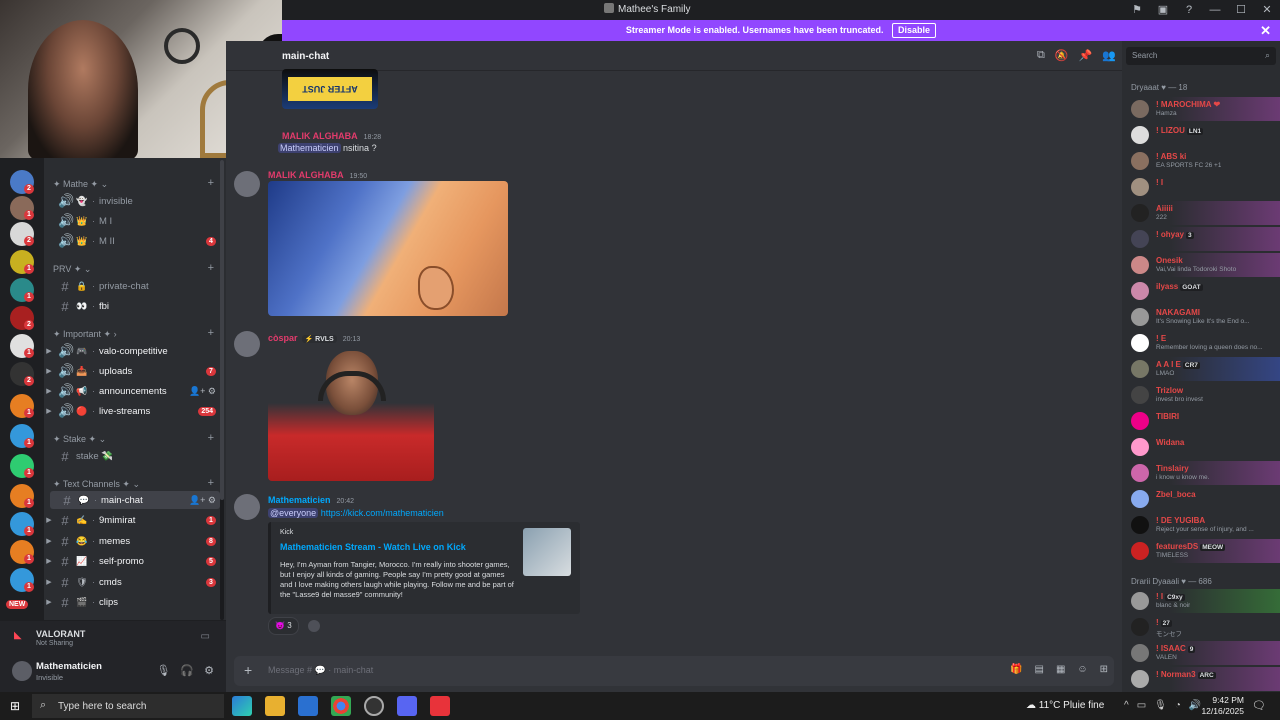 Image resolution: width=1280 pixels, height=720 pixels. I want to click on message-author: MALIK ALGHABA 18:28, so click(331, 136).